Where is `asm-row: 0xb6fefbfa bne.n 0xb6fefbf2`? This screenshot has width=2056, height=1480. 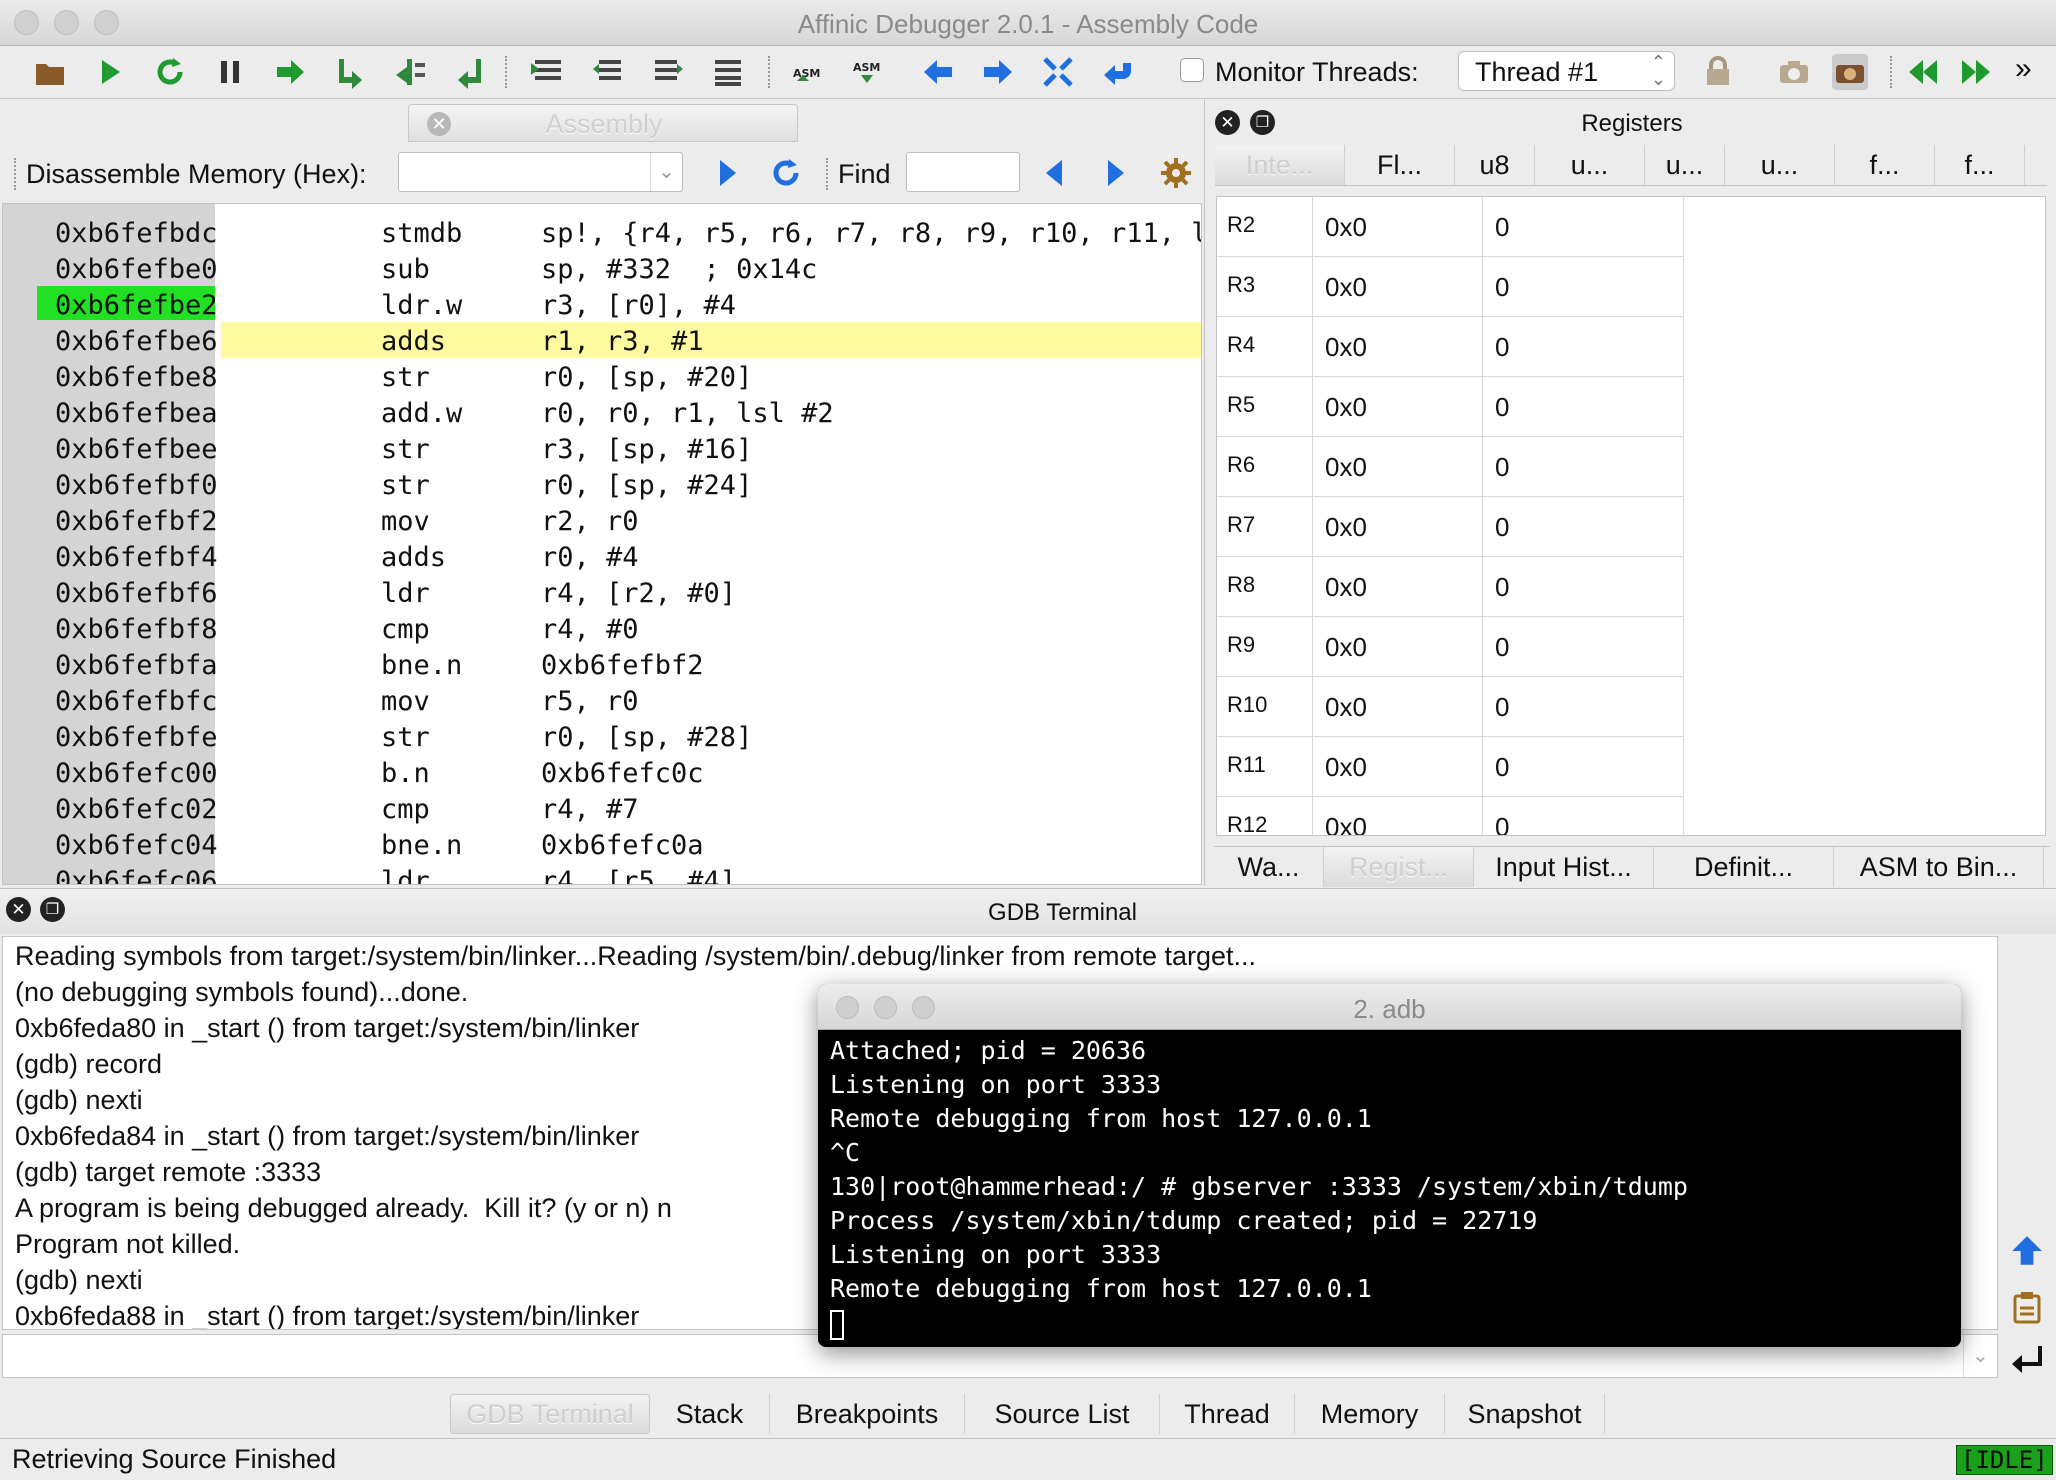
asm-row: 0xb6fefbfa bne.n 0xb6fefbf2 is located at coordinates (602, 664).